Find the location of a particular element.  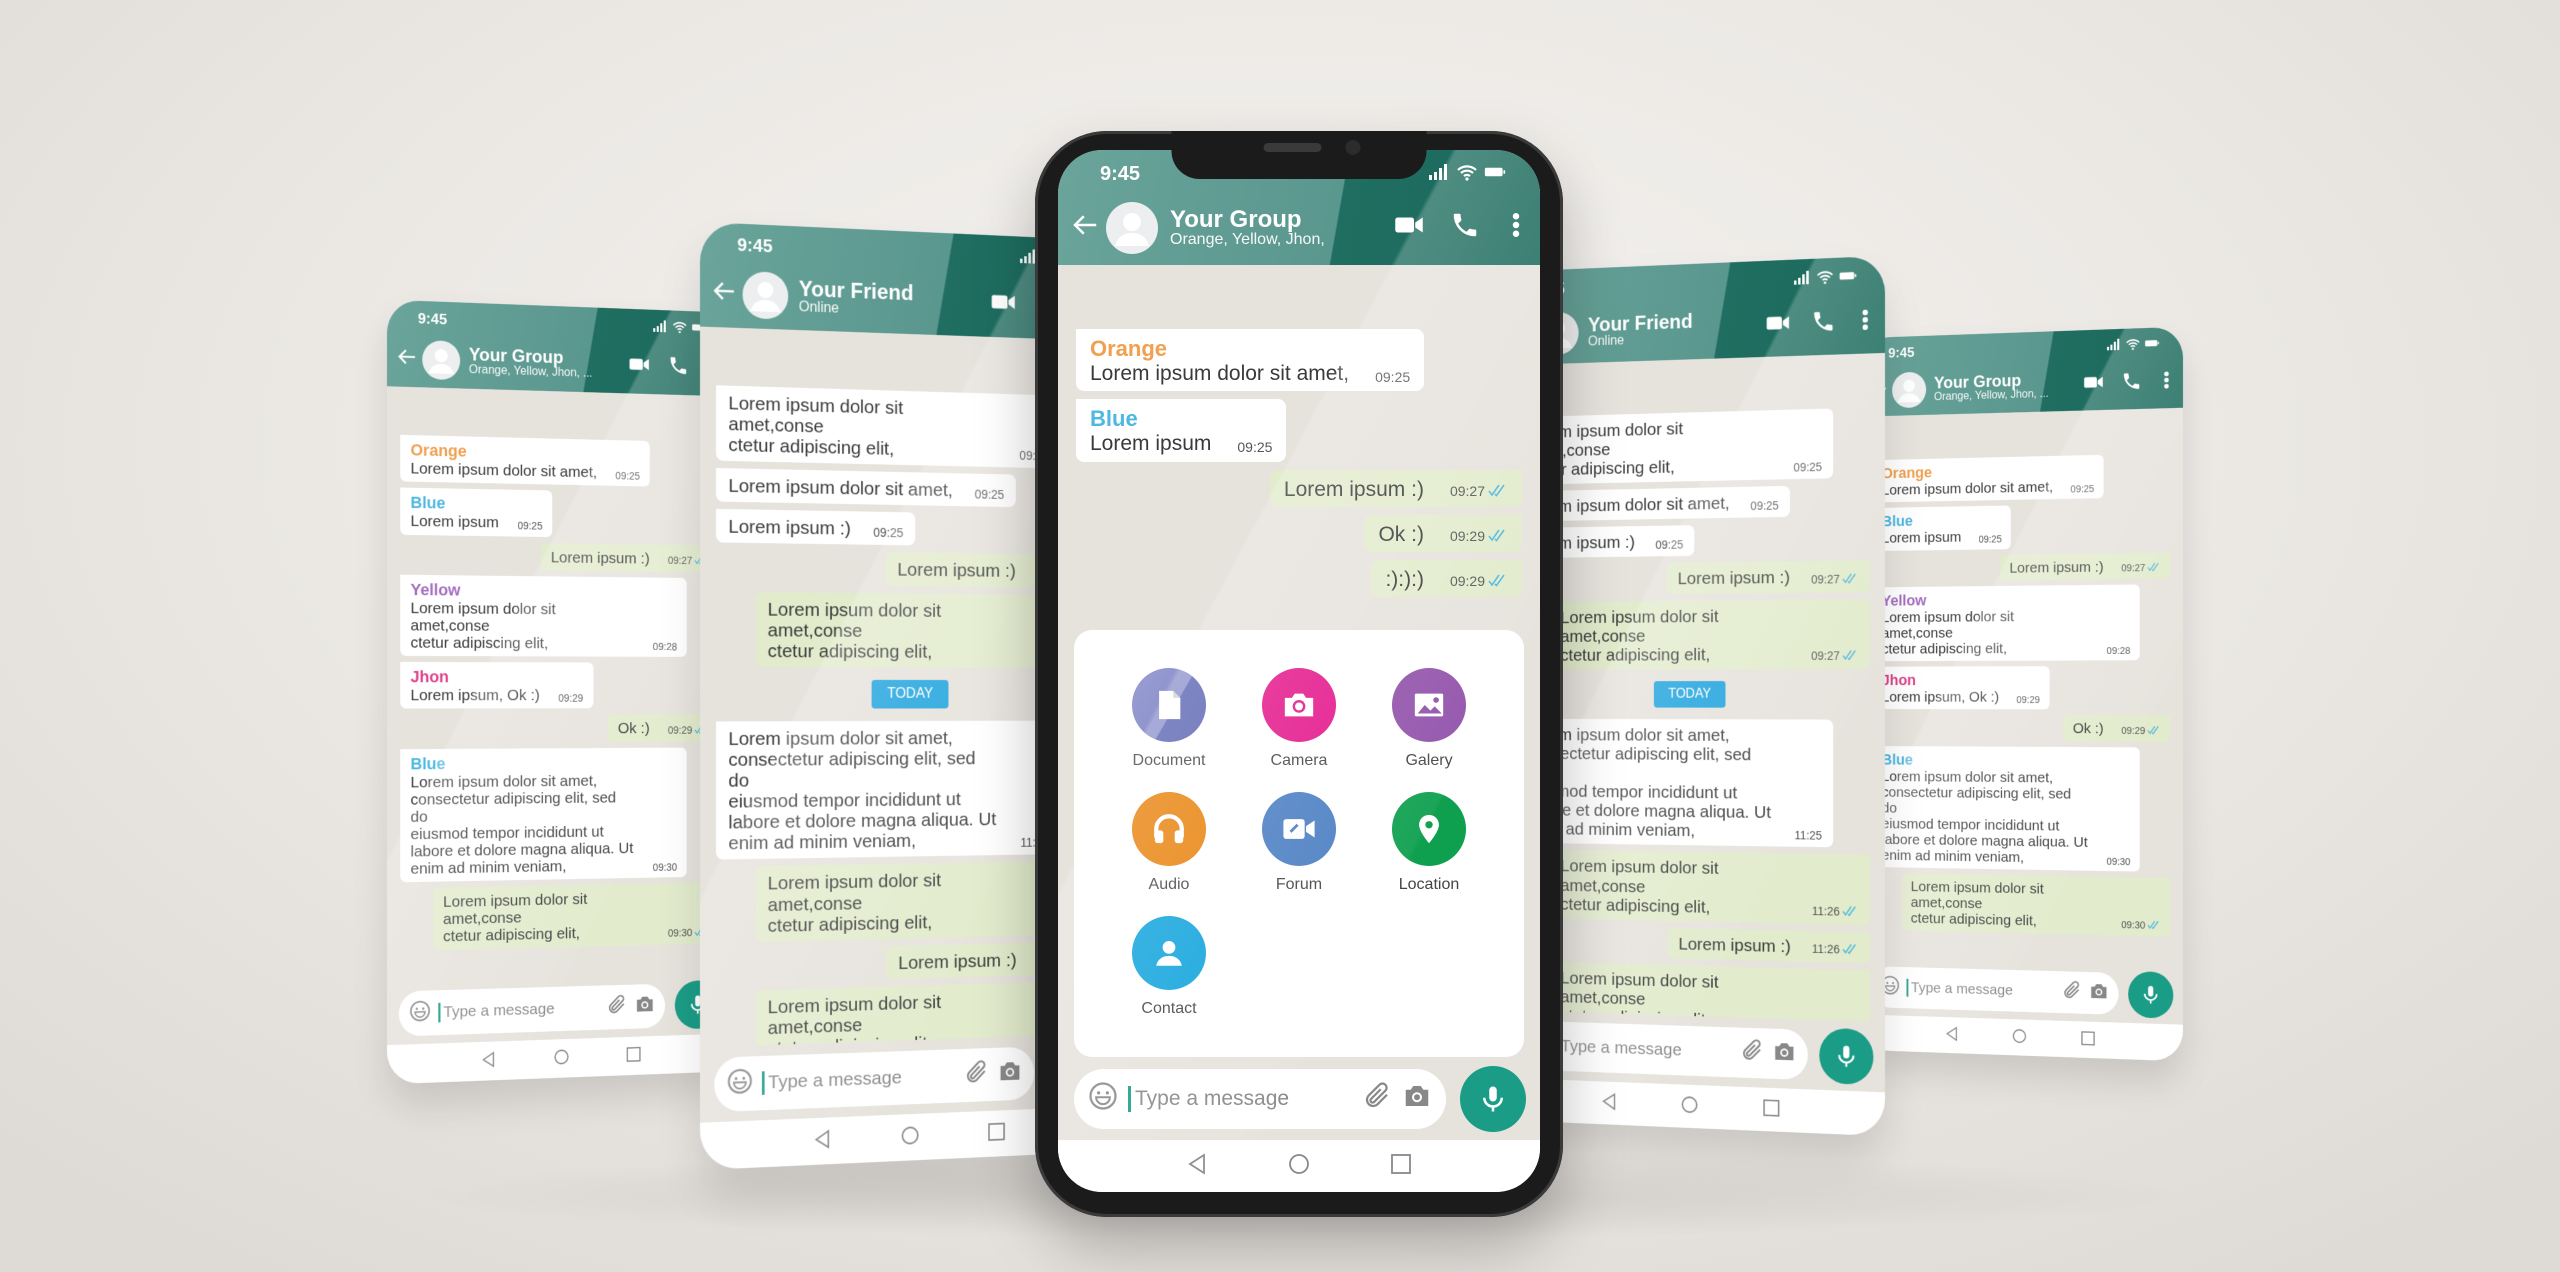

wifi-icon is located at coordinates (1825, 278).